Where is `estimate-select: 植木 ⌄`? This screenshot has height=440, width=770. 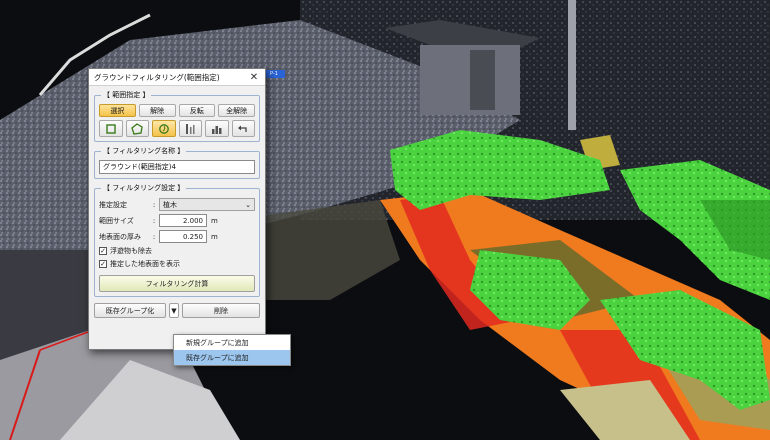 estimate-select: 植木 ⌄ is located at coordinates (207, 204).